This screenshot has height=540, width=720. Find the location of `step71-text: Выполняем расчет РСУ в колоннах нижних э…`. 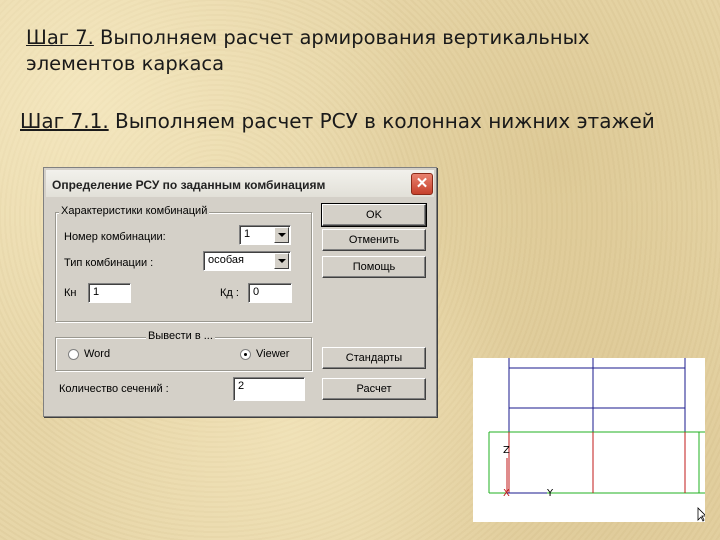

step71-text: Выполняем расчет РСУ в колоннах нижних э… is located at coordinates (381, 121).